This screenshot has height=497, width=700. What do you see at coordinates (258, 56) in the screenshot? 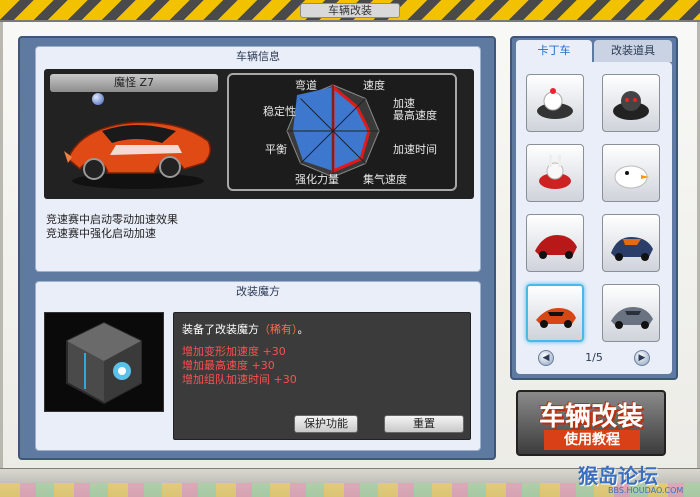
I see `vehicle-info-header: 车辆信息` at bounding box center [258, 56].